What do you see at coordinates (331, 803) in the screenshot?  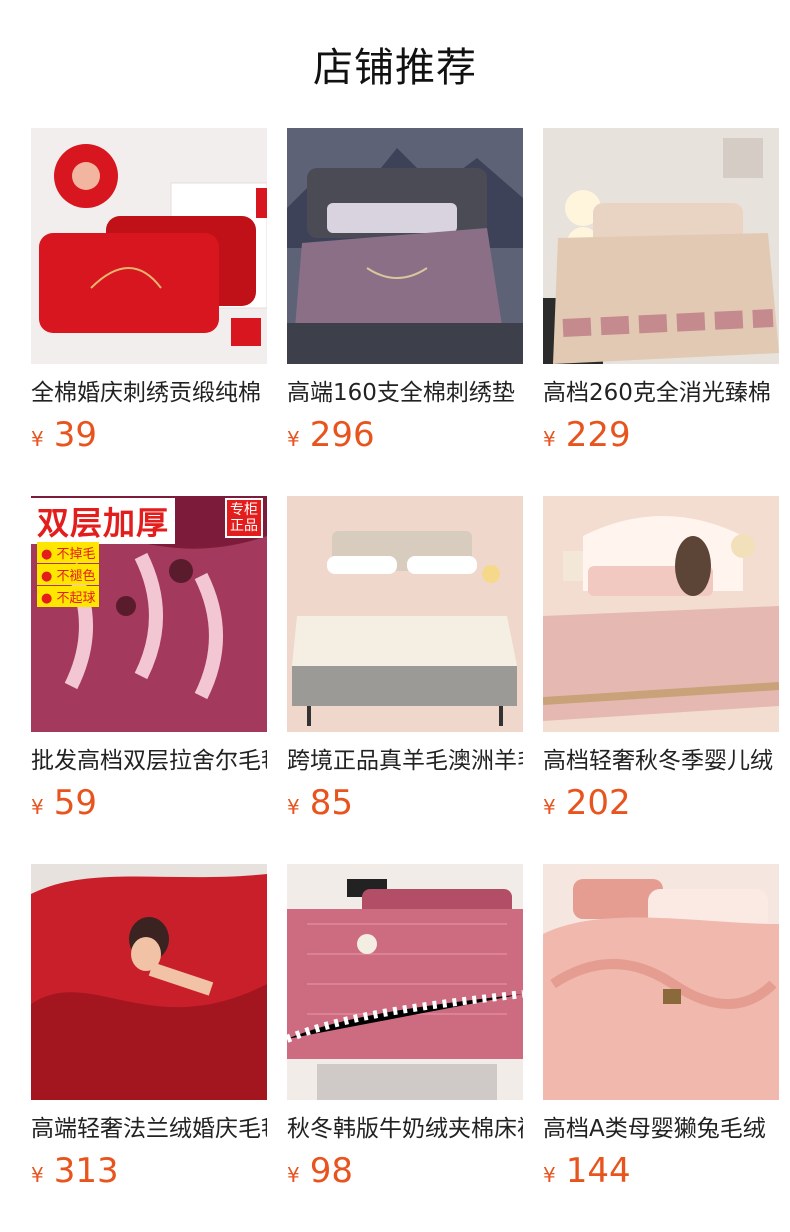 I see `price-value: 85` at bounding box center [331, 803].